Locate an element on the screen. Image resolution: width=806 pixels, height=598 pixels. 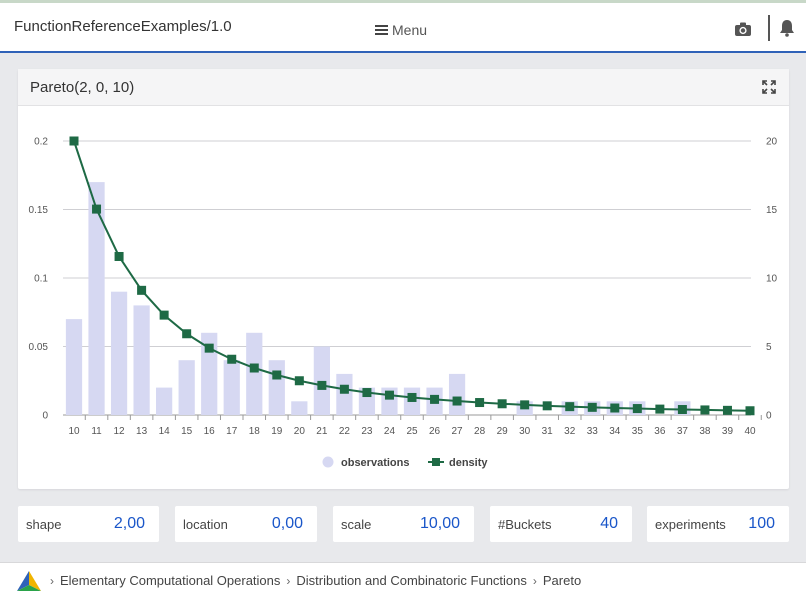
menu-button: Menu is located at coordinates (401, 30).